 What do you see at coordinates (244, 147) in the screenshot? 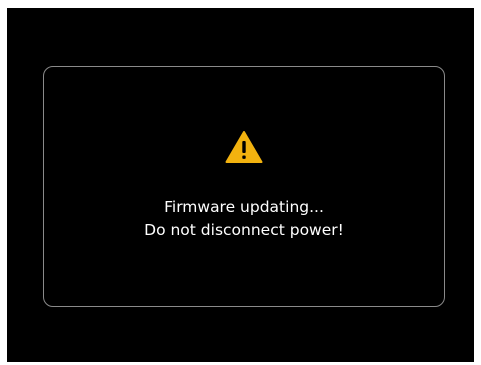
I see `warning-icon` at bounding box center [244, 147].